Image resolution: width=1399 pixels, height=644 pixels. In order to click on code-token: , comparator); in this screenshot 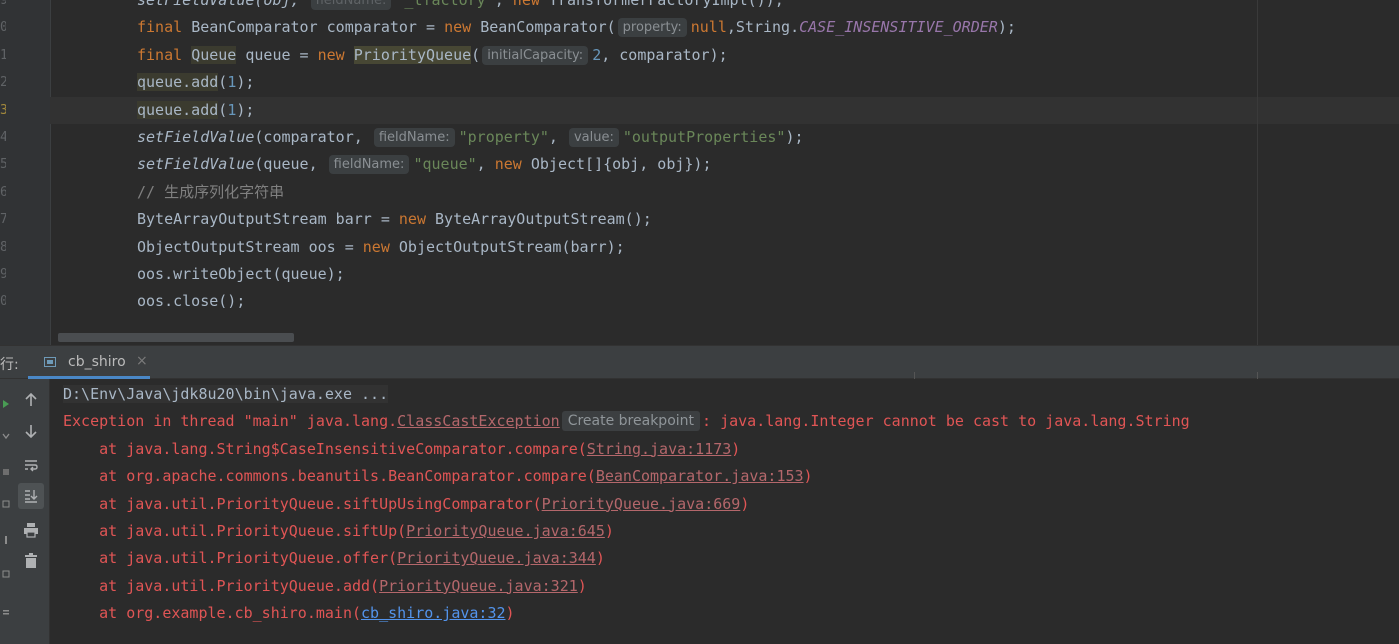, I will do `click(664, 54)`.